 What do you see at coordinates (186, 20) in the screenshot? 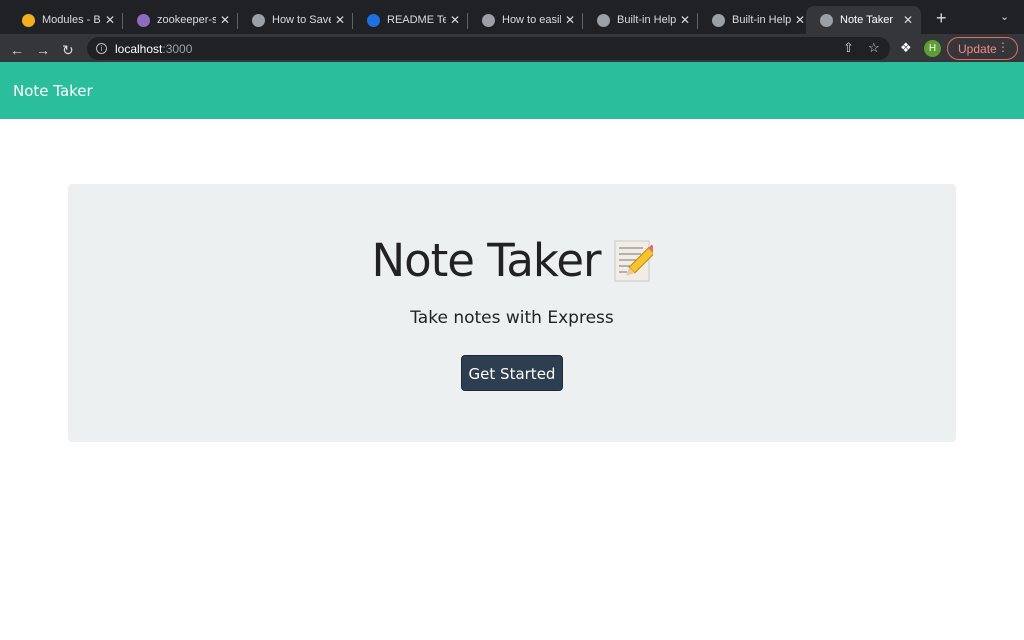
I see `tab-title: zookeeper-sto` at bounding box center [186, 20].